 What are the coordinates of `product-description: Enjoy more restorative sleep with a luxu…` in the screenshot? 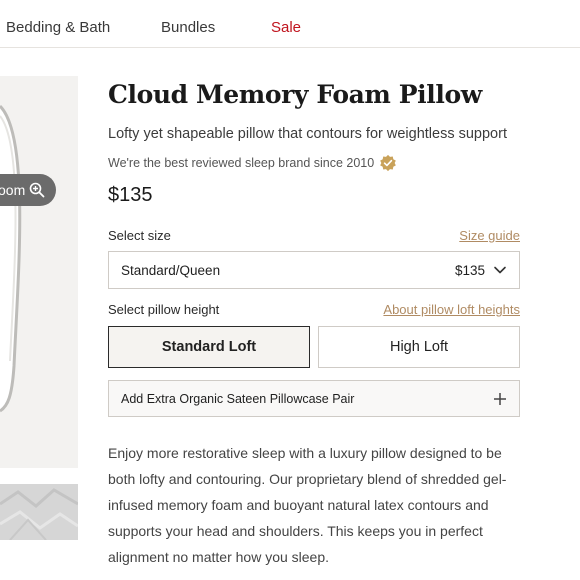 It's located at (307, 505).